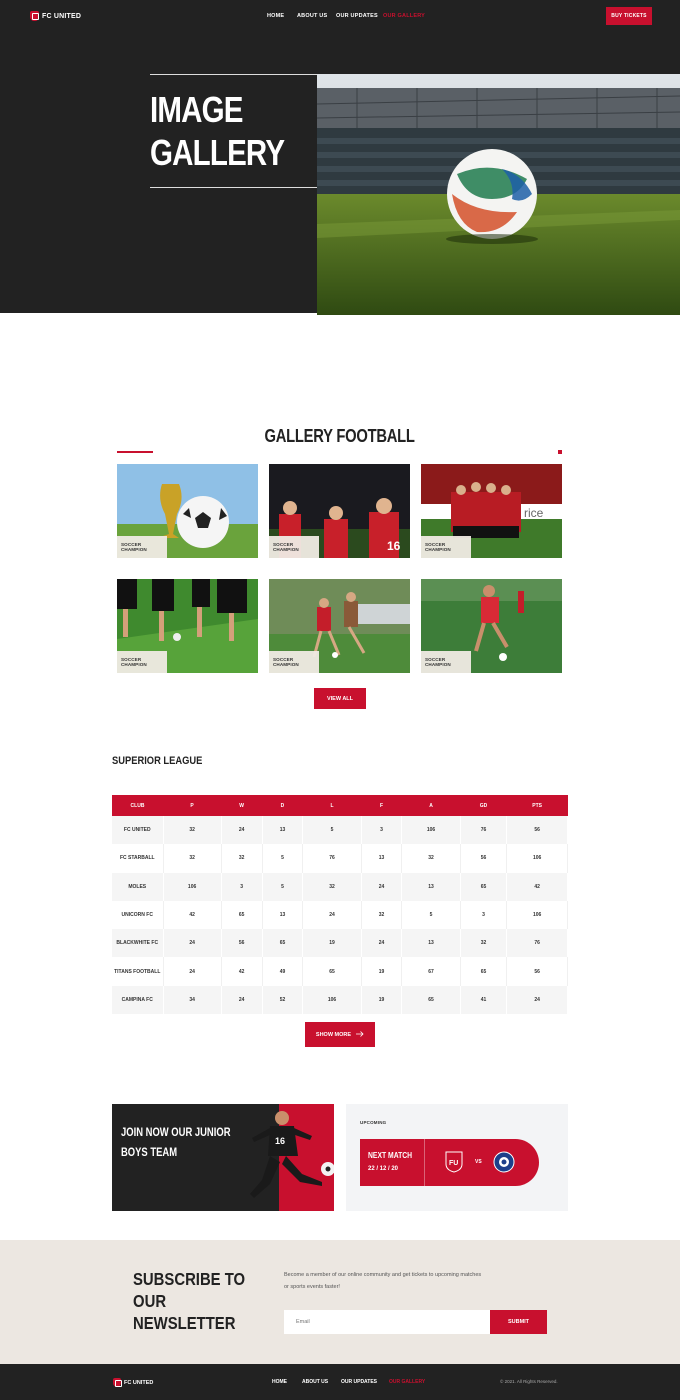 This screenshot has height=1400, width=680. I want to click on gallery-item: rice SOCCER CHAMPION, so click(491, 511).